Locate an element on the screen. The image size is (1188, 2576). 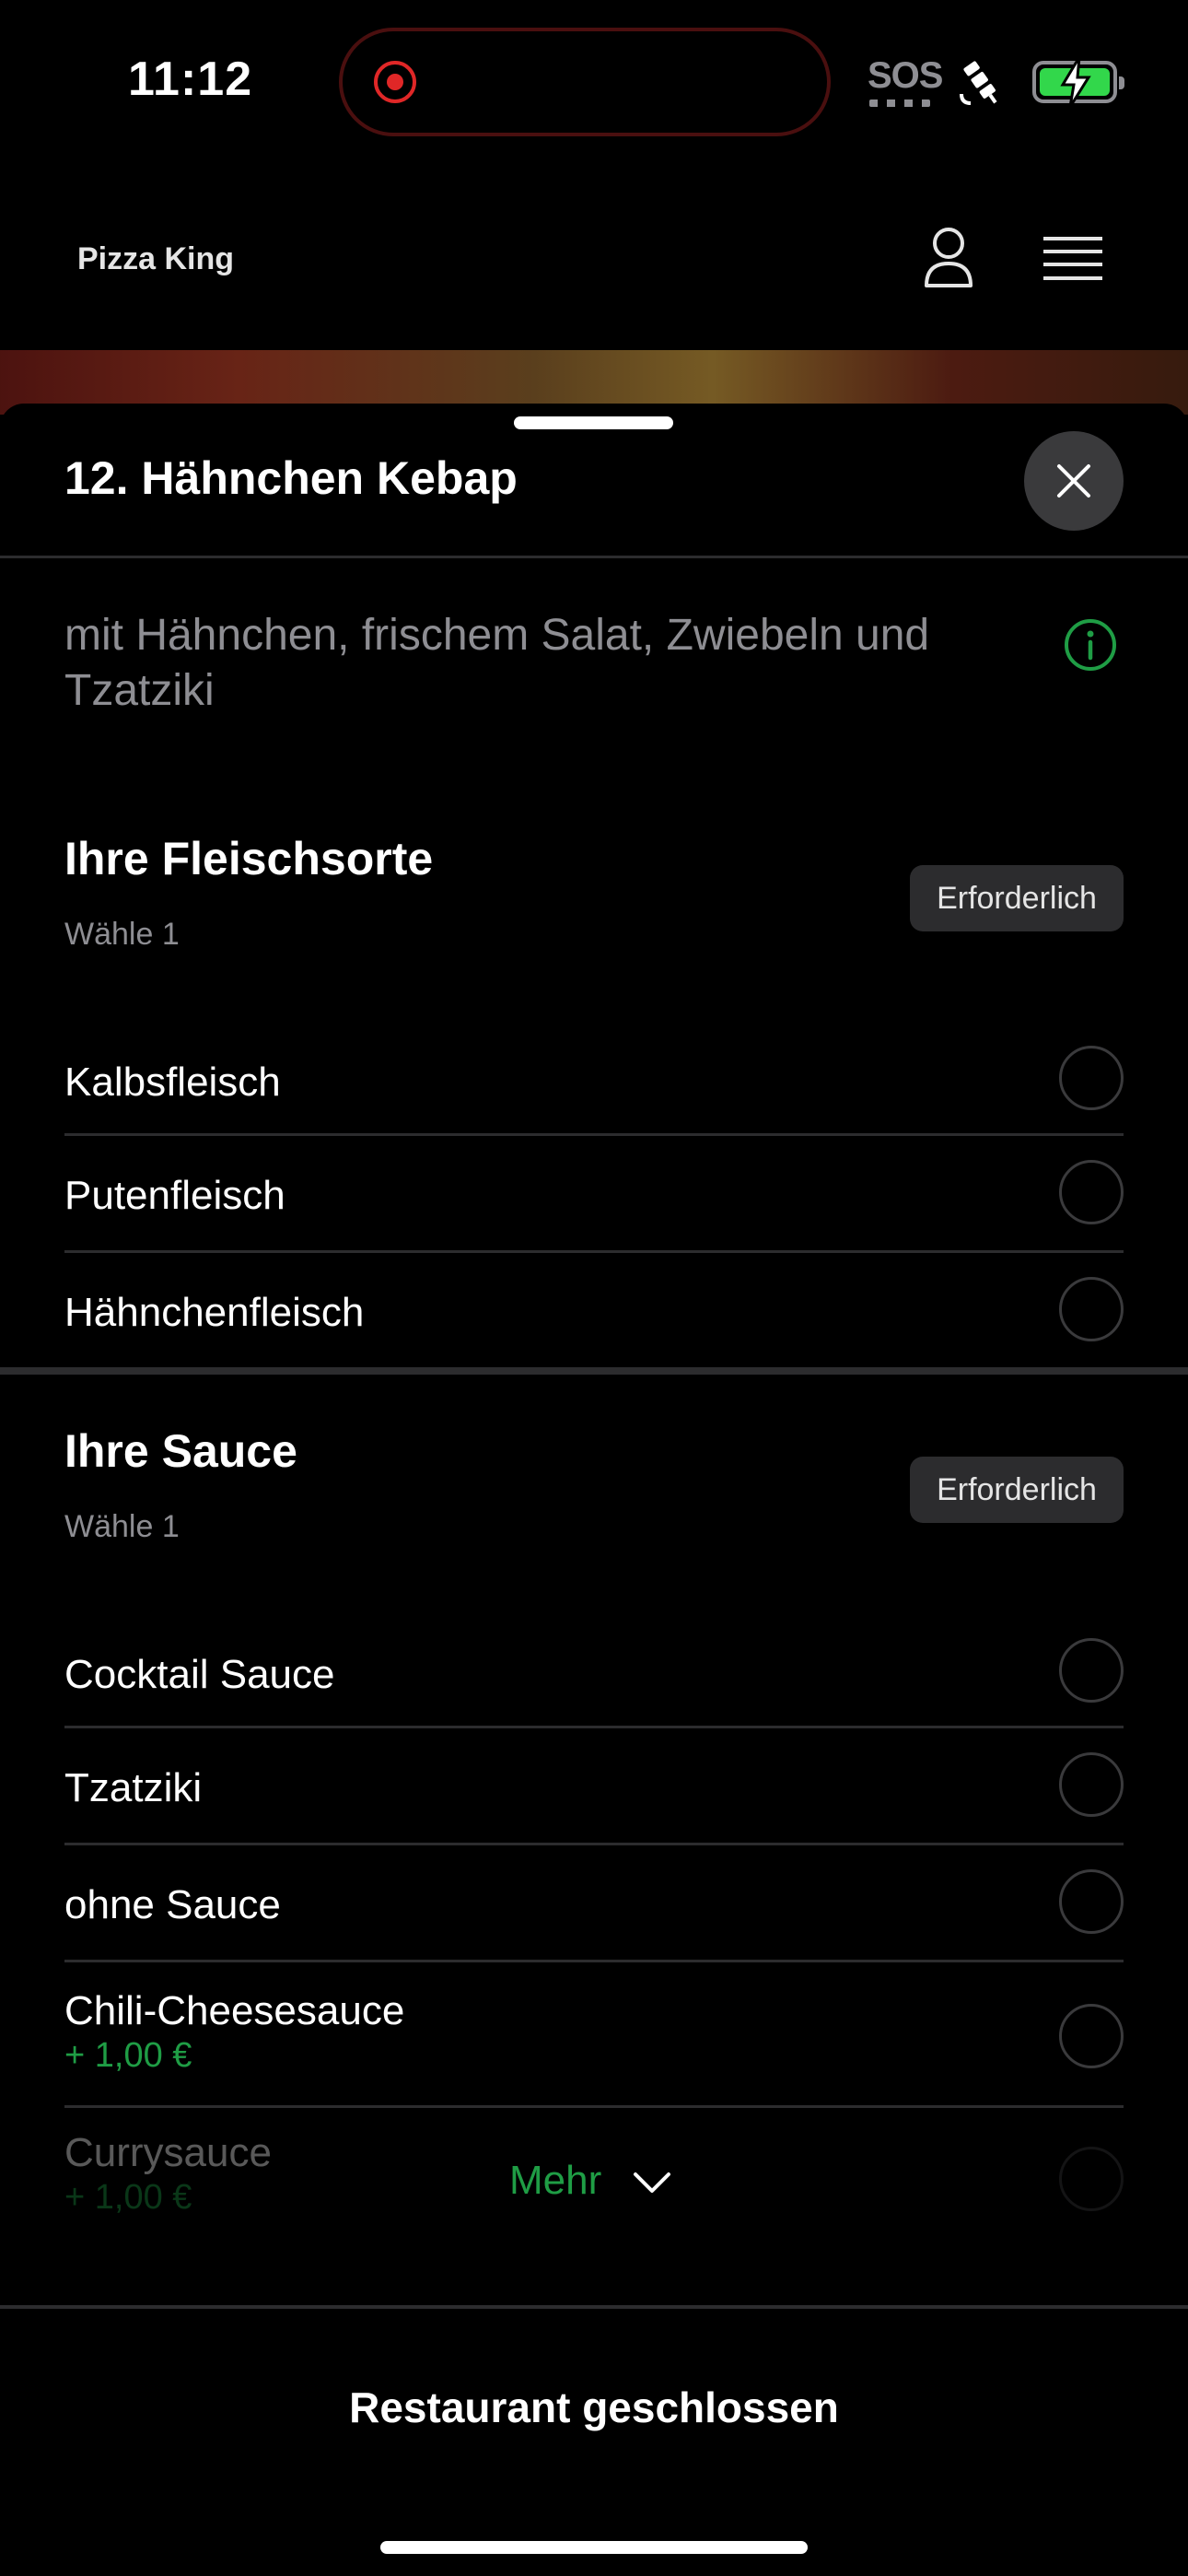
option-putenfleisch: Putenfleisch is located at coordinates (594, 1194).